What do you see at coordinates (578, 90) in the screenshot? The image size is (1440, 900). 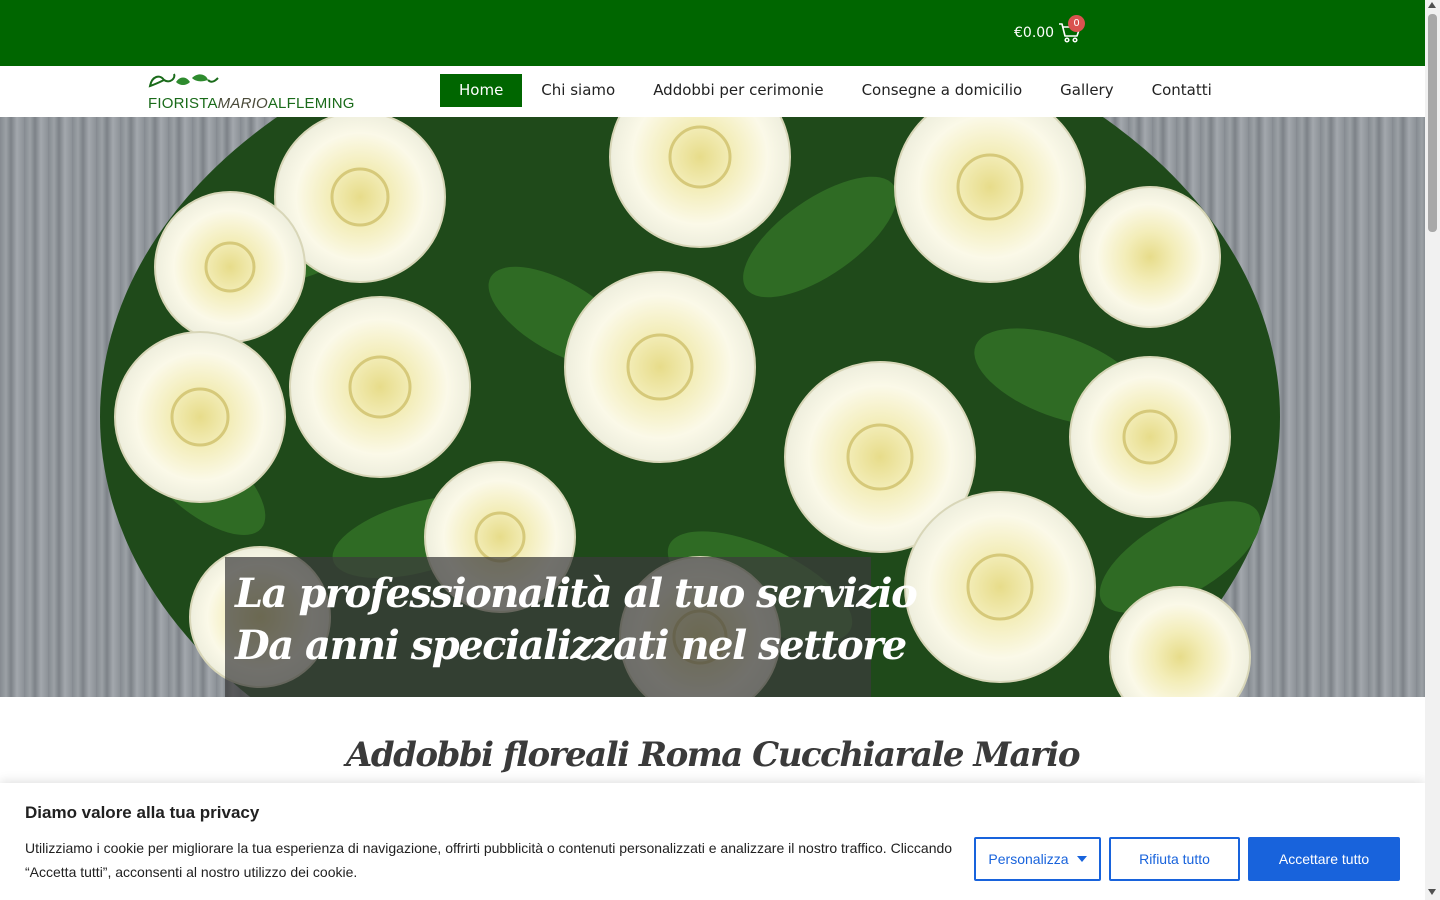 I see `nav-item-chi-siamo: Chi siamo` at bounding box center [578, 90].